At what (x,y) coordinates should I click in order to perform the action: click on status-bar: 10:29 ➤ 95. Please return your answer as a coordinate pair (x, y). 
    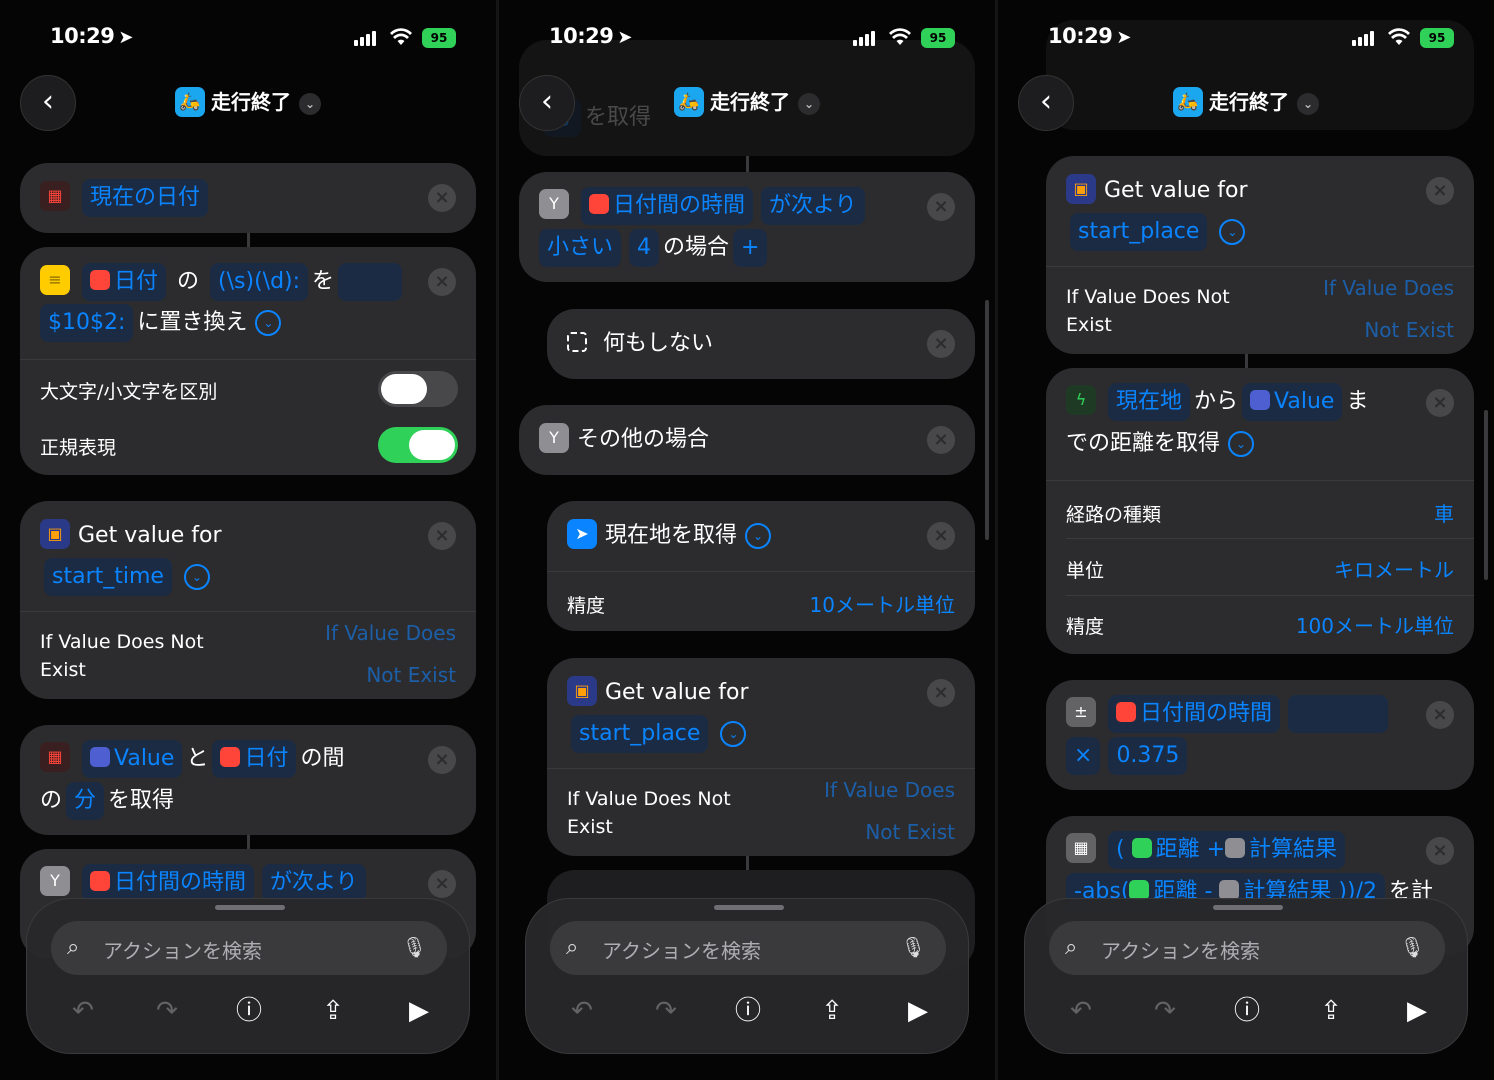
    Looking at the image, I should click on (747, 38).